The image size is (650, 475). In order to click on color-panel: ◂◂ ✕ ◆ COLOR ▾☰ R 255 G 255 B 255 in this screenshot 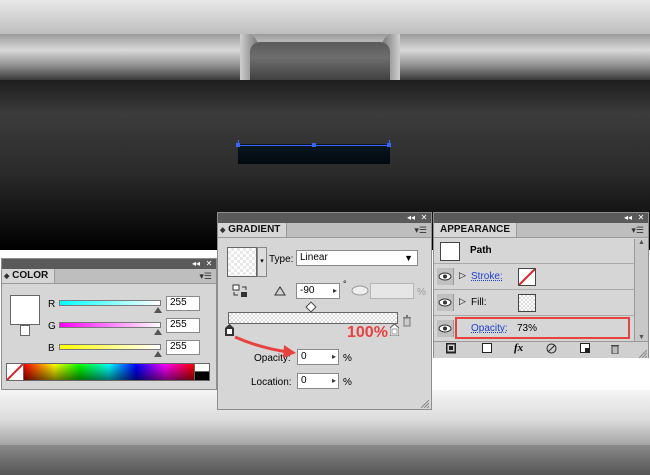, I will do `click(109, 324)`.